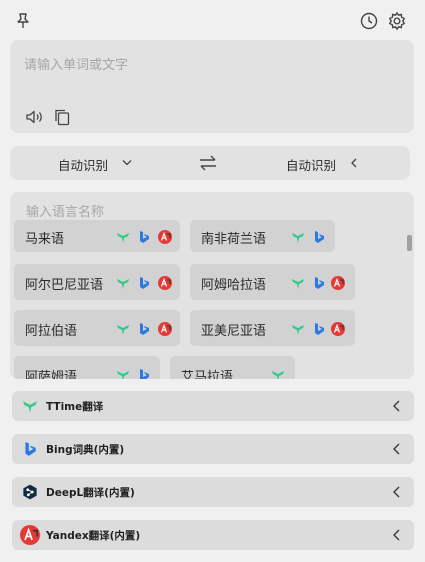  Describe the element at coordinates (409, 243) in the screenshot. I see `language-list-scrollbar` at that location.